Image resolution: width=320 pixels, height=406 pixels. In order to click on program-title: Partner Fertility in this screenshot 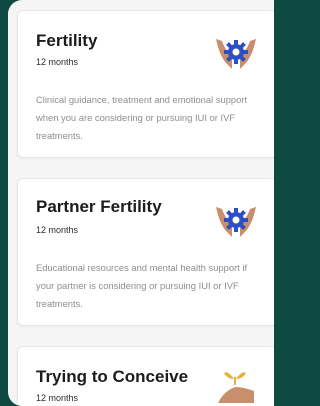, I will do `click(99, 206)`.